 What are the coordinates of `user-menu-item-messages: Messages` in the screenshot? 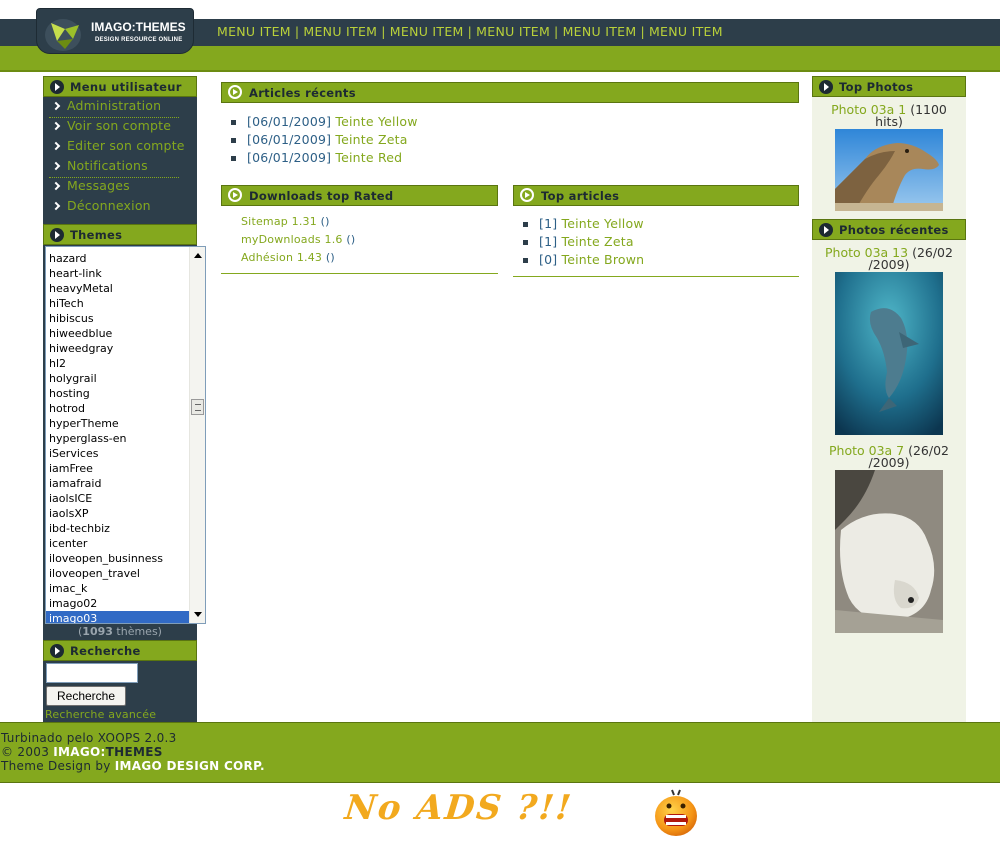 It's located at (123, 188).